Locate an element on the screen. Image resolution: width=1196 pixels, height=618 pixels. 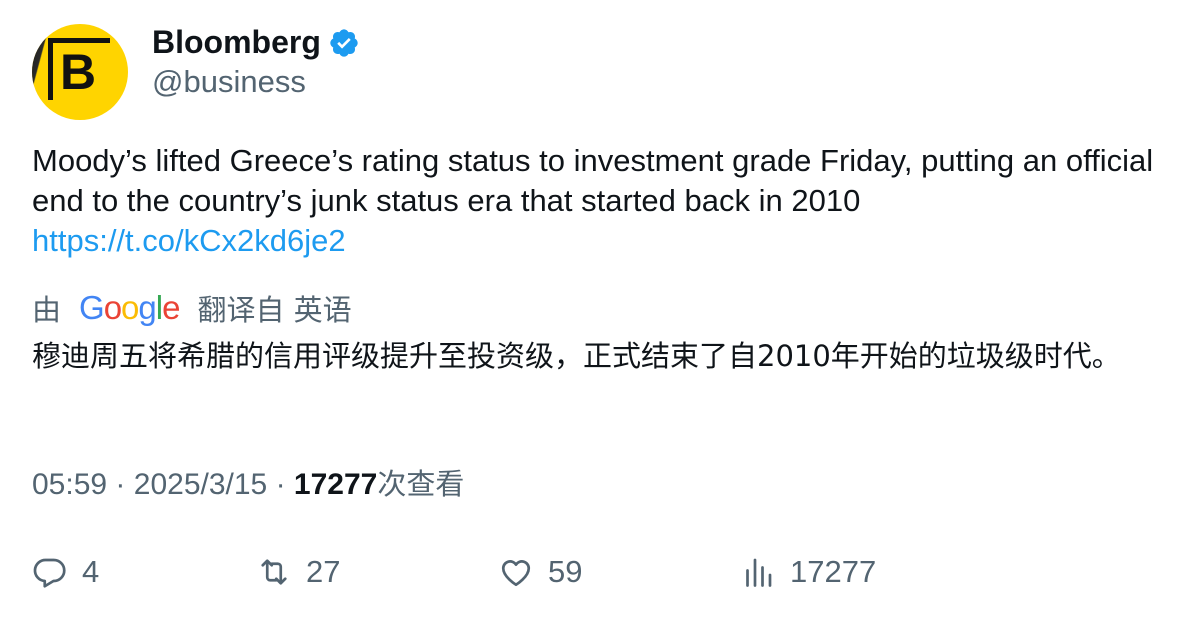
views-label: 次查看 is located at coordinates (421, 484).